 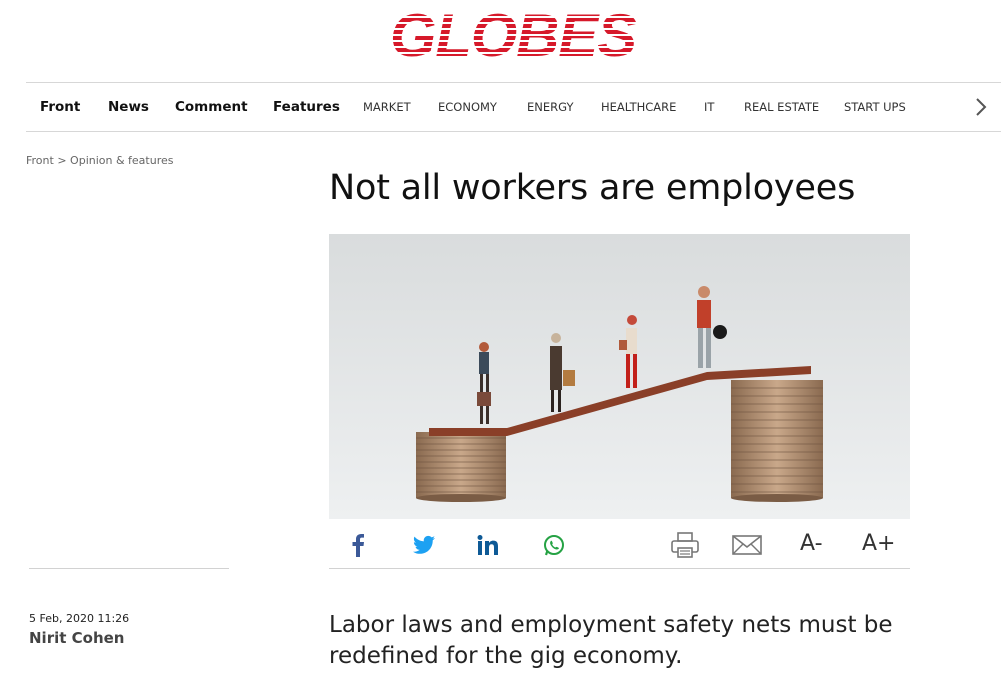 I want to click on whatsapp-icon, so click(x=554, y=547).